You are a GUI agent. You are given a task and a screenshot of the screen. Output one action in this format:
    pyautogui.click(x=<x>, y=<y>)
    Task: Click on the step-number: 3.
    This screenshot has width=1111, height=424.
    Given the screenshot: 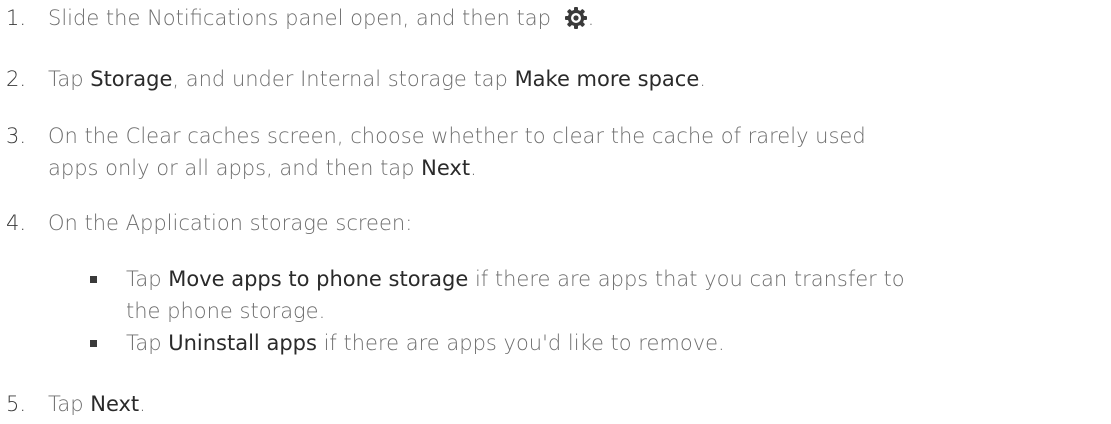 What is the action you would take?
    pyautogui.click(x=16, y=136)
    